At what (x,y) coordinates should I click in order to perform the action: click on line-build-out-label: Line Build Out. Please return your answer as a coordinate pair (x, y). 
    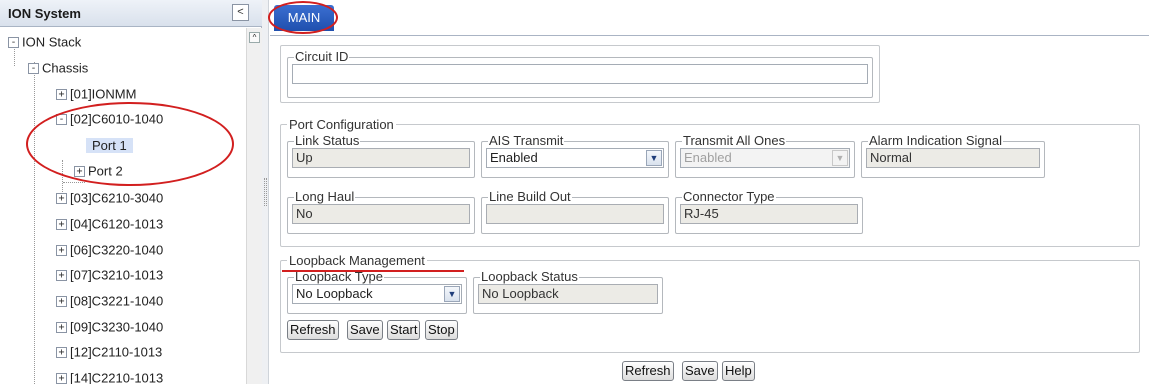
    Looking at the image, I should click on (530, 196).